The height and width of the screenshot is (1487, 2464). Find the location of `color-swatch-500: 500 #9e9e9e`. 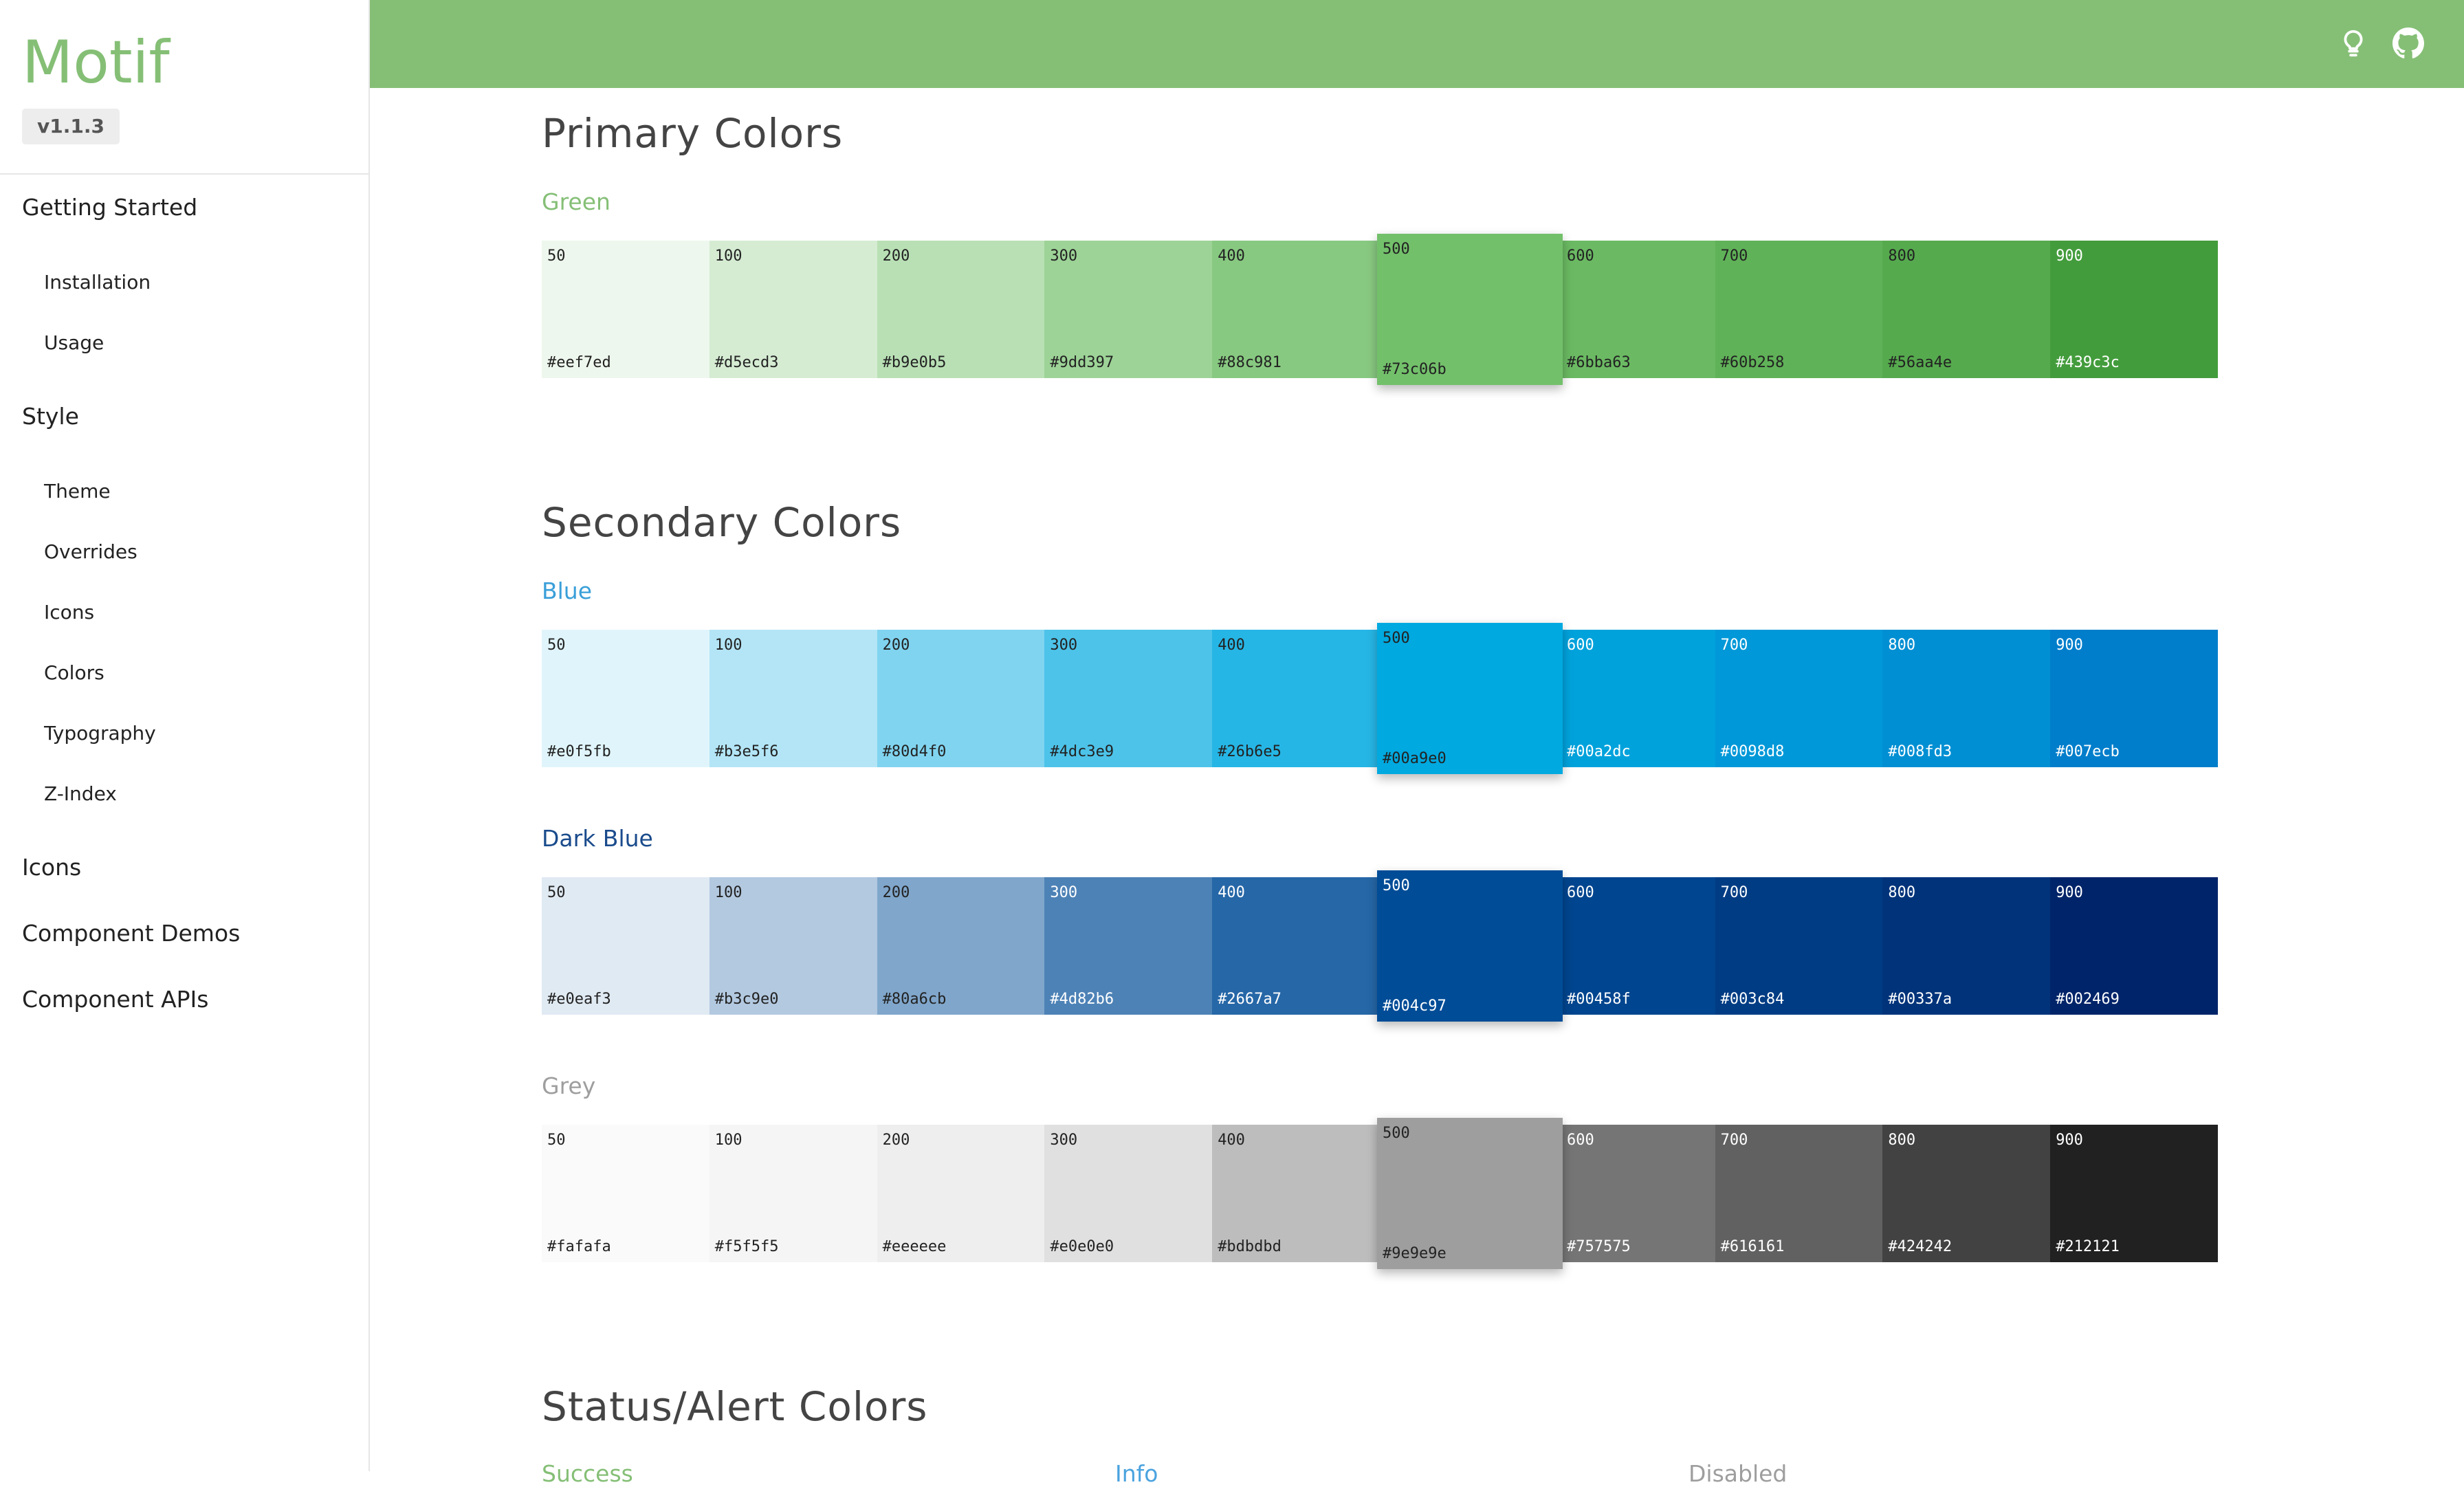

color-swatch-500: 500 #9e9e9e is located at coordinates (1470, 1193).